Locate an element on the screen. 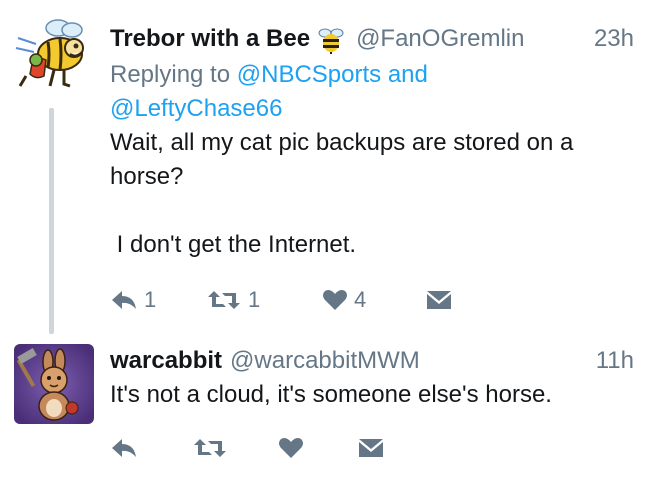 The width and height of the screenshot is (652, 489). like-count: 4 is located at coordinates (360, 299).